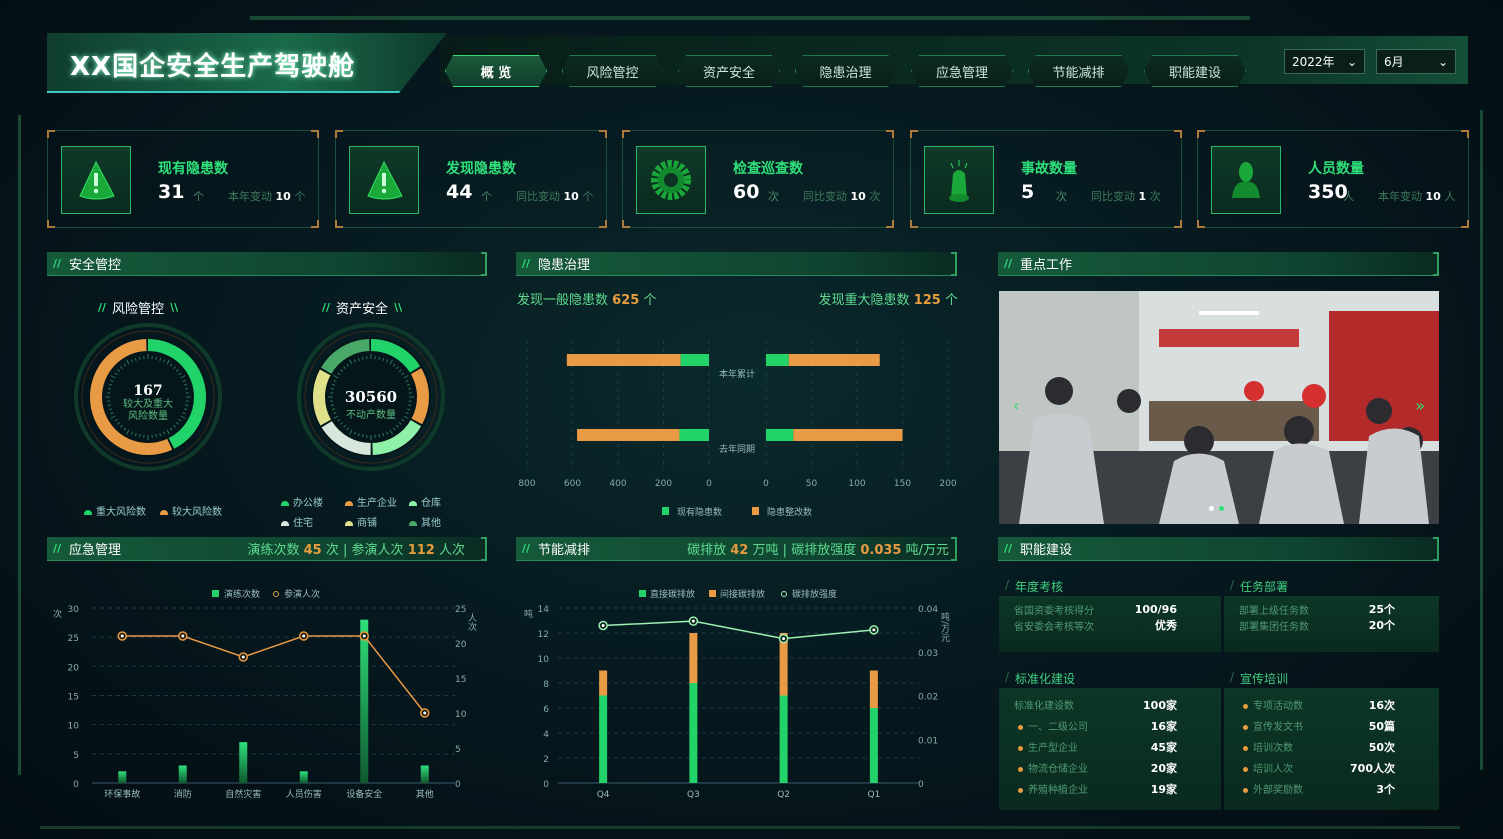 The width and height of the screenshot is (1503, 839). I want to click on panel-header-key-work: // 重点工作, so click(1218, 264).